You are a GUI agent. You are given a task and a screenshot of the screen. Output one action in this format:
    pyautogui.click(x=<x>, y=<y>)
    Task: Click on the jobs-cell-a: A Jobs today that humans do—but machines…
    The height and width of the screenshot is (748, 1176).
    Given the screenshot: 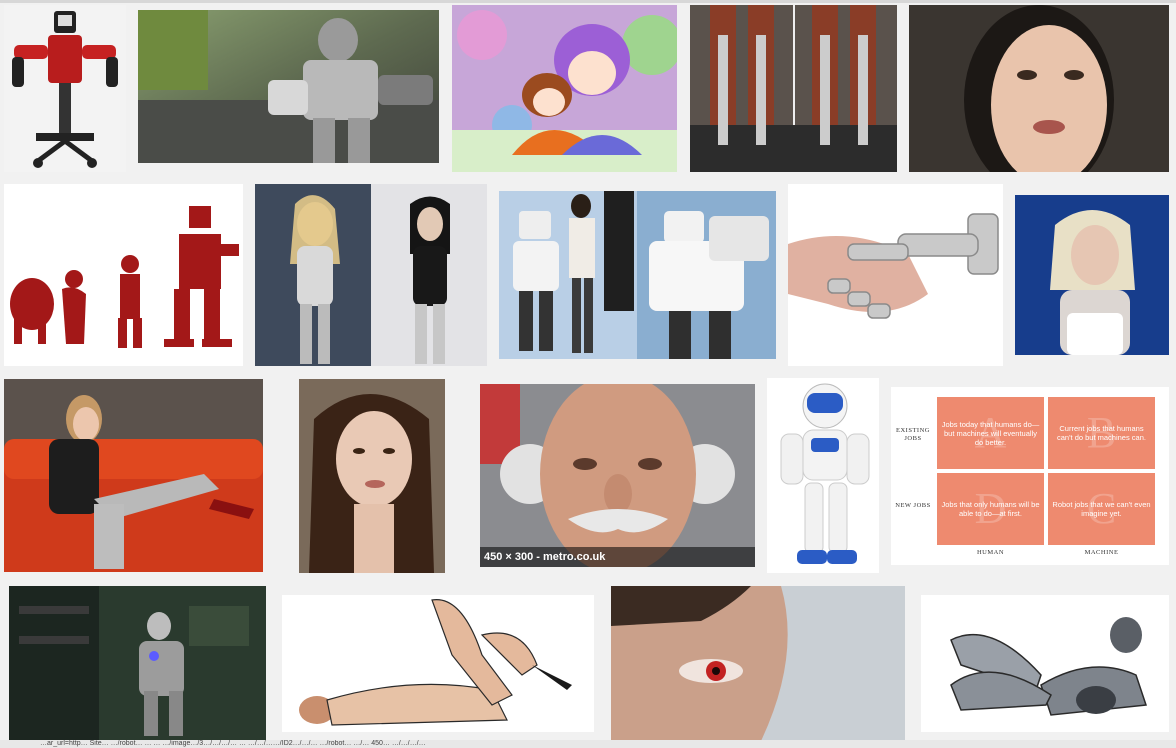 What is the action you would take?
    pyautogui.click(x=990, y=433)
    